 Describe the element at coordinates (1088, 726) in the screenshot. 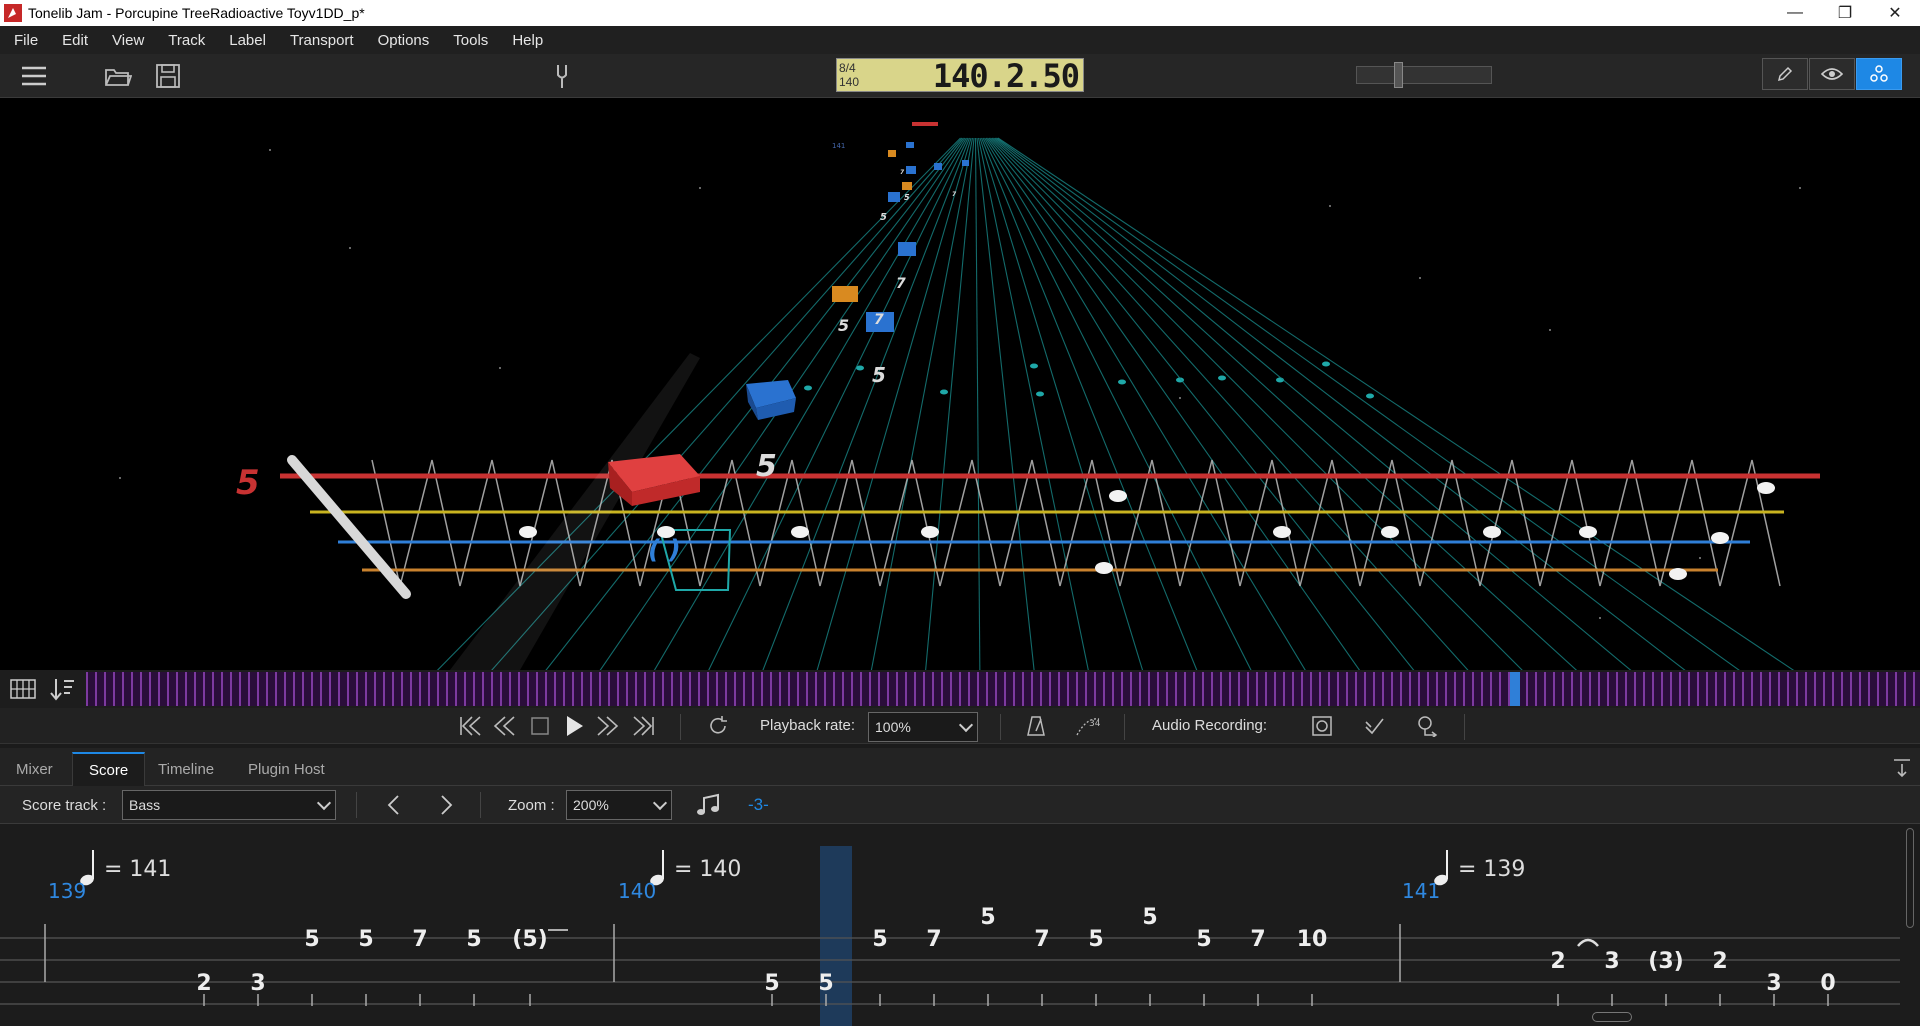

I see `count-in-button: 34` at that location.